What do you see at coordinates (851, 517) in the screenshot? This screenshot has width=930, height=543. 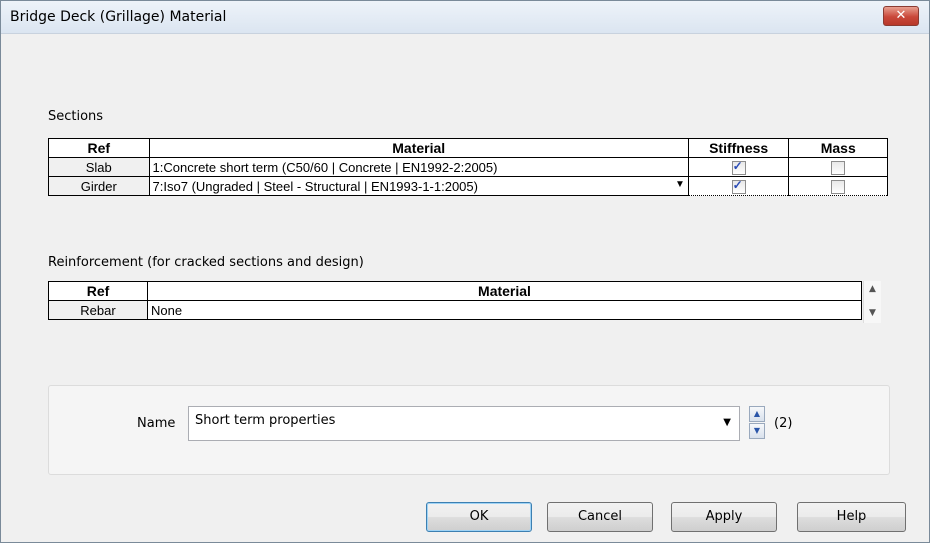 I see `help-button: Help` at bounding box center [851, 517].